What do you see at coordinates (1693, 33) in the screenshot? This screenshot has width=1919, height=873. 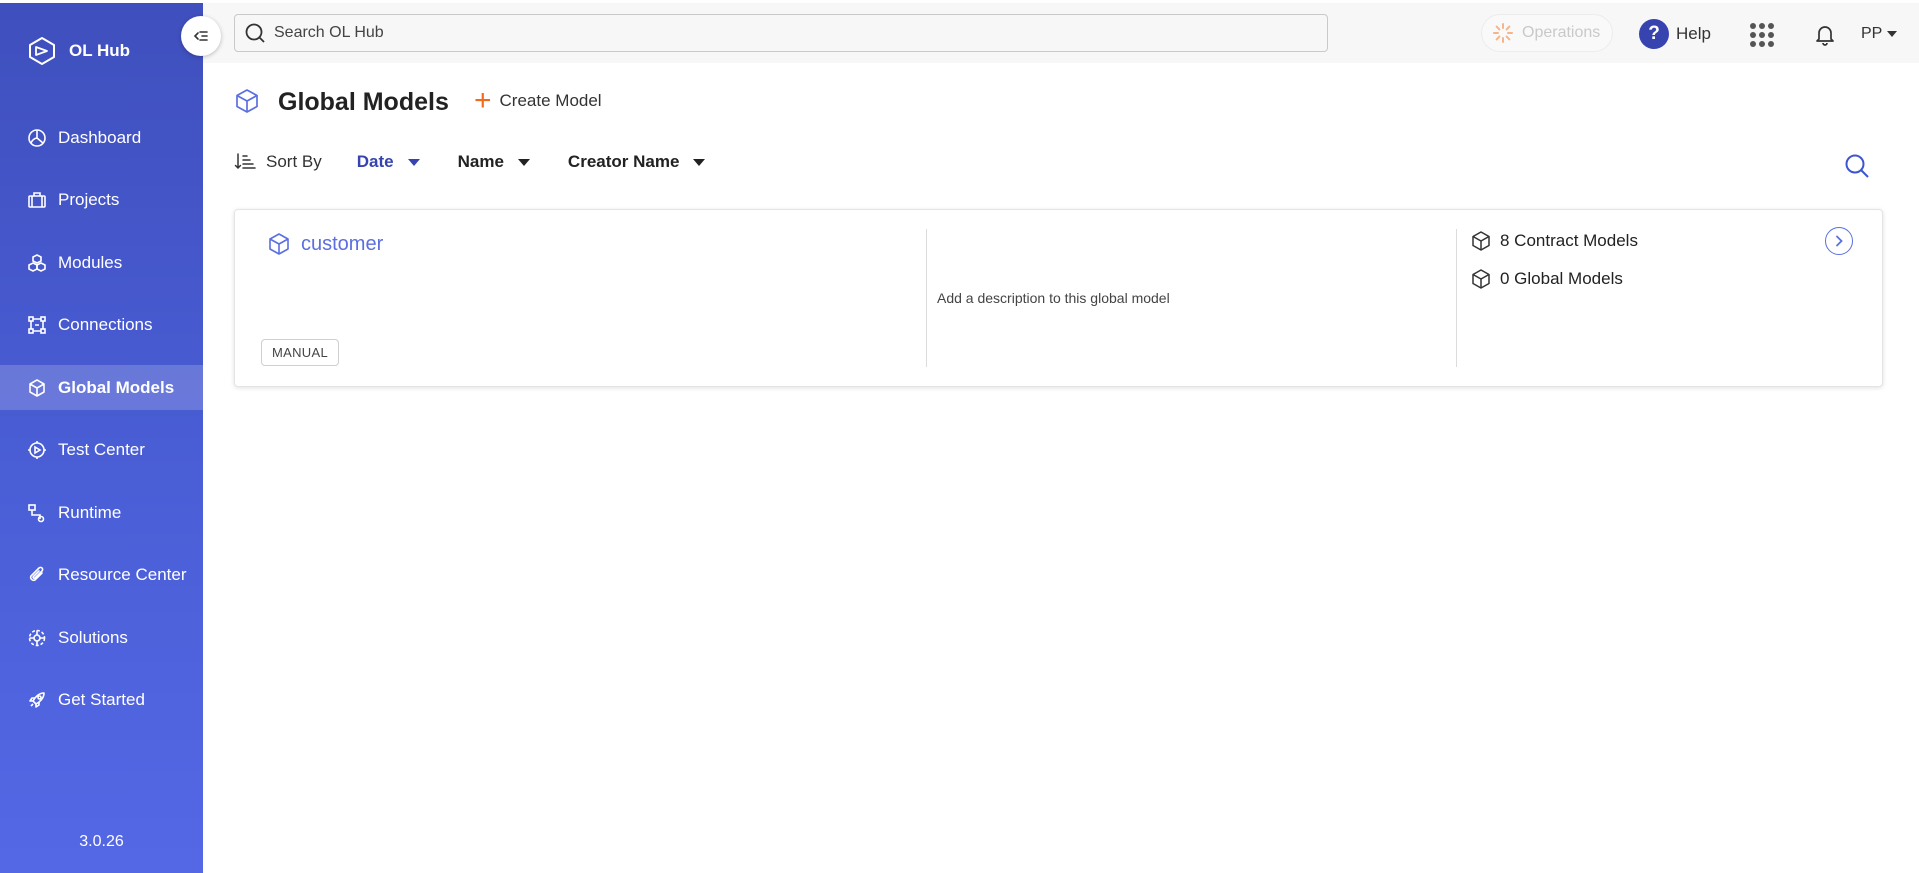 I see `help-label: Help` at bounding box center [1693, 33].